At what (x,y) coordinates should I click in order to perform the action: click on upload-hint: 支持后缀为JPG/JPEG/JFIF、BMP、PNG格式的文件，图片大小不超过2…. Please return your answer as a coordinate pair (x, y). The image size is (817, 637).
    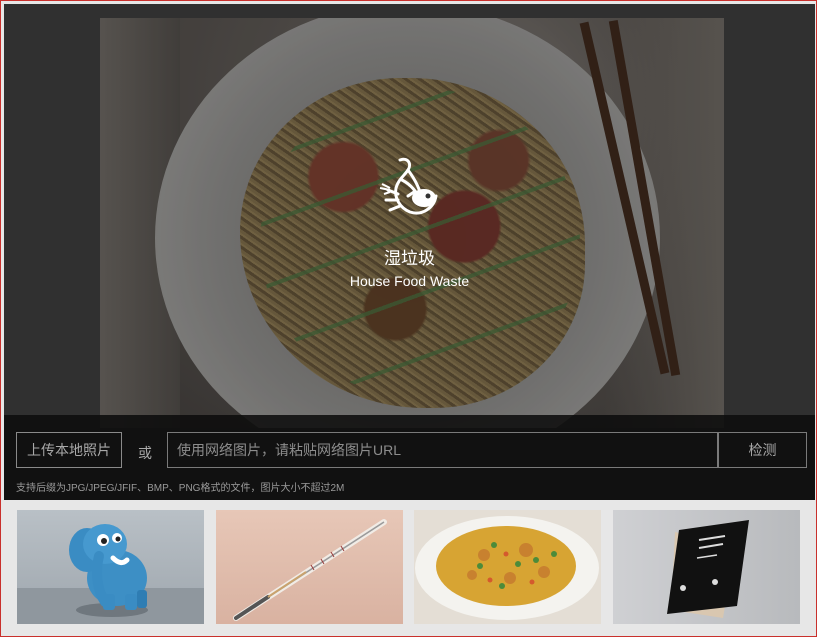
    Looking at the image, I should click on (180, 488).